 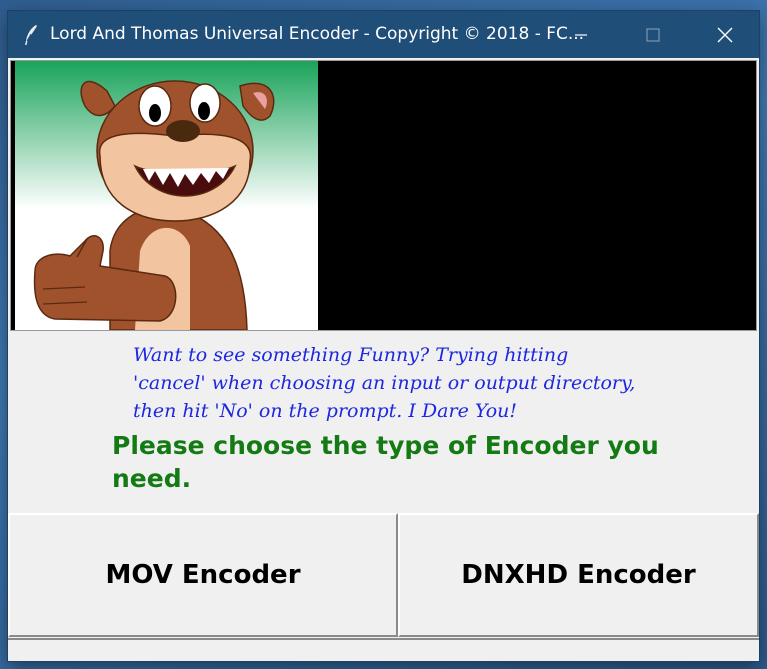 I want to click on minimize-button, so click(x=581, y=34).